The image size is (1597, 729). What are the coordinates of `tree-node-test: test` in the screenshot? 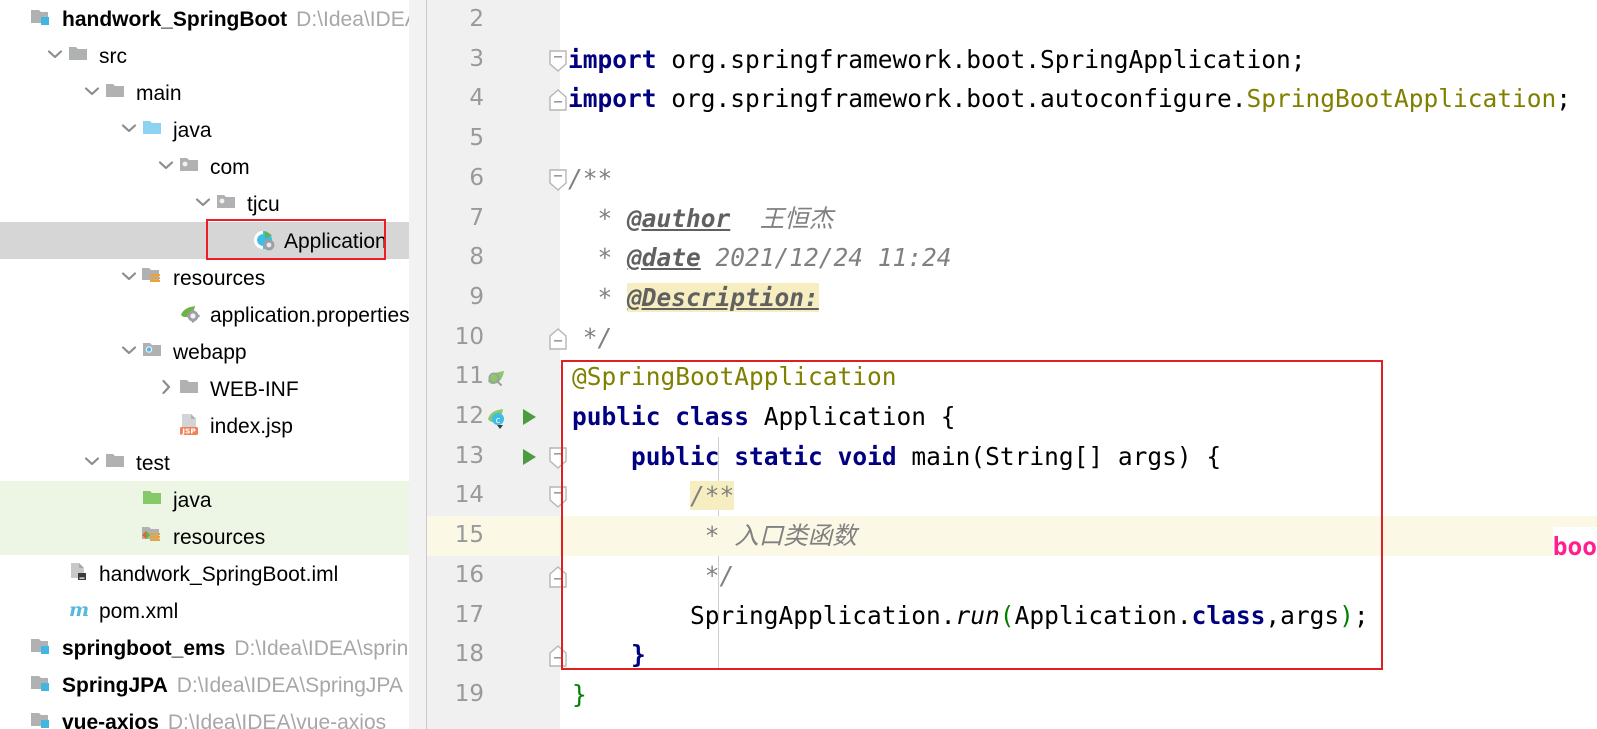 It's located at (213, 462).